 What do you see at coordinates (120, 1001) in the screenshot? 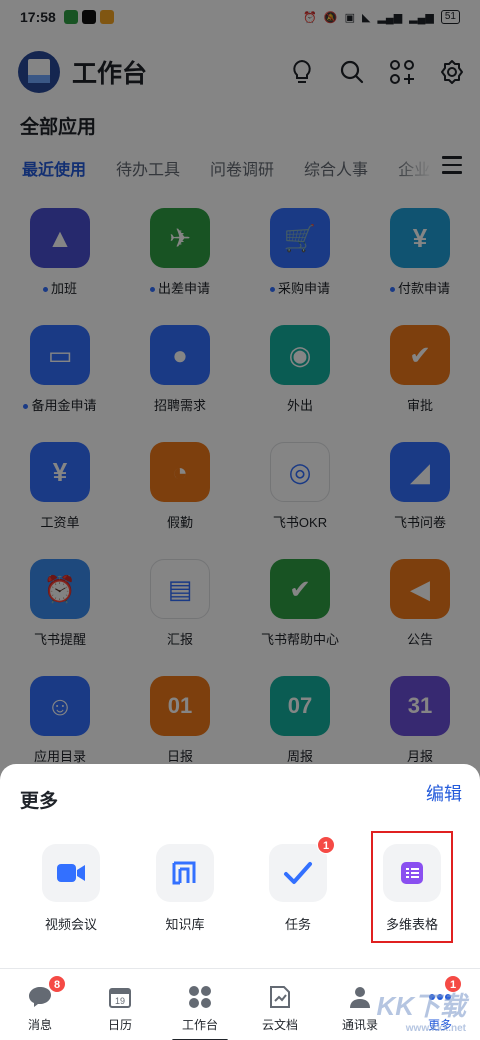
I see `calendar-day: 19` at bounding box center [120, 1001].